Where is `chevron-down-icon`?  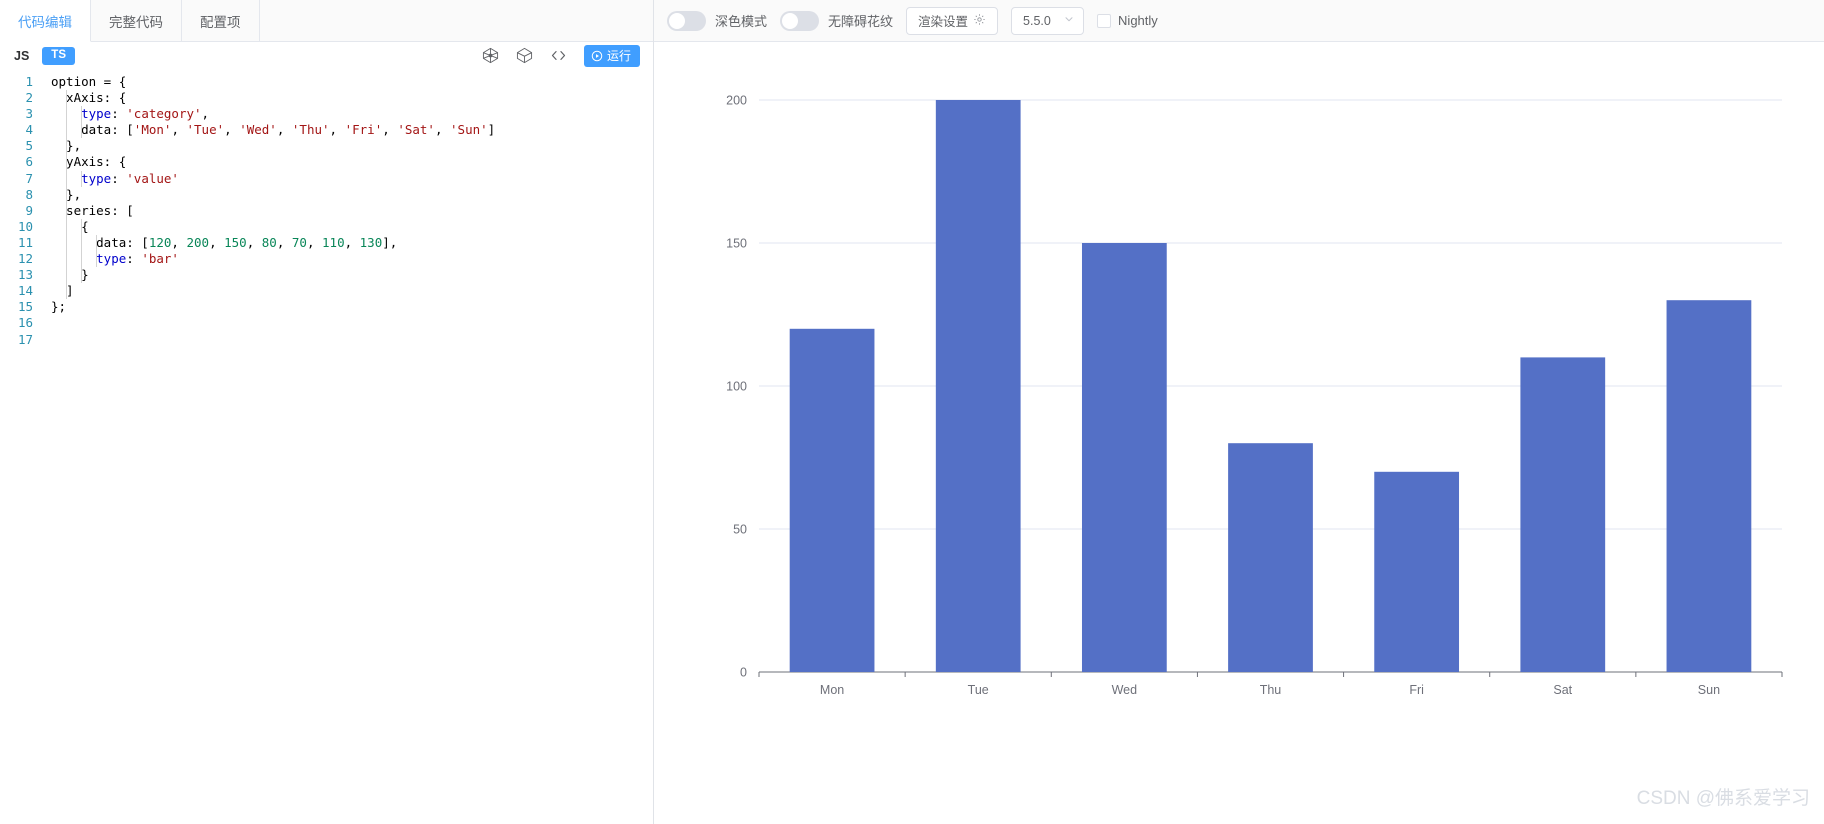
chevron-down-icon is located at coordinates (1069, 20).